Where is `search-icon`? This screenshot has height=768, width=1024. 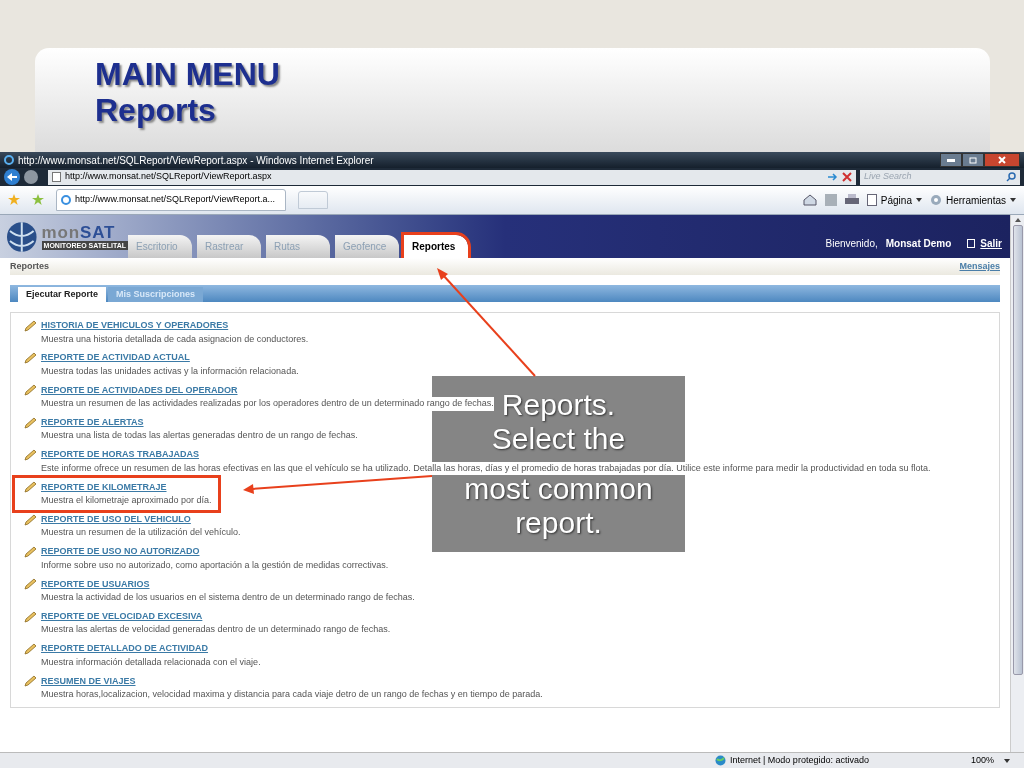
search-icon is located at coordinates (1011, 177).